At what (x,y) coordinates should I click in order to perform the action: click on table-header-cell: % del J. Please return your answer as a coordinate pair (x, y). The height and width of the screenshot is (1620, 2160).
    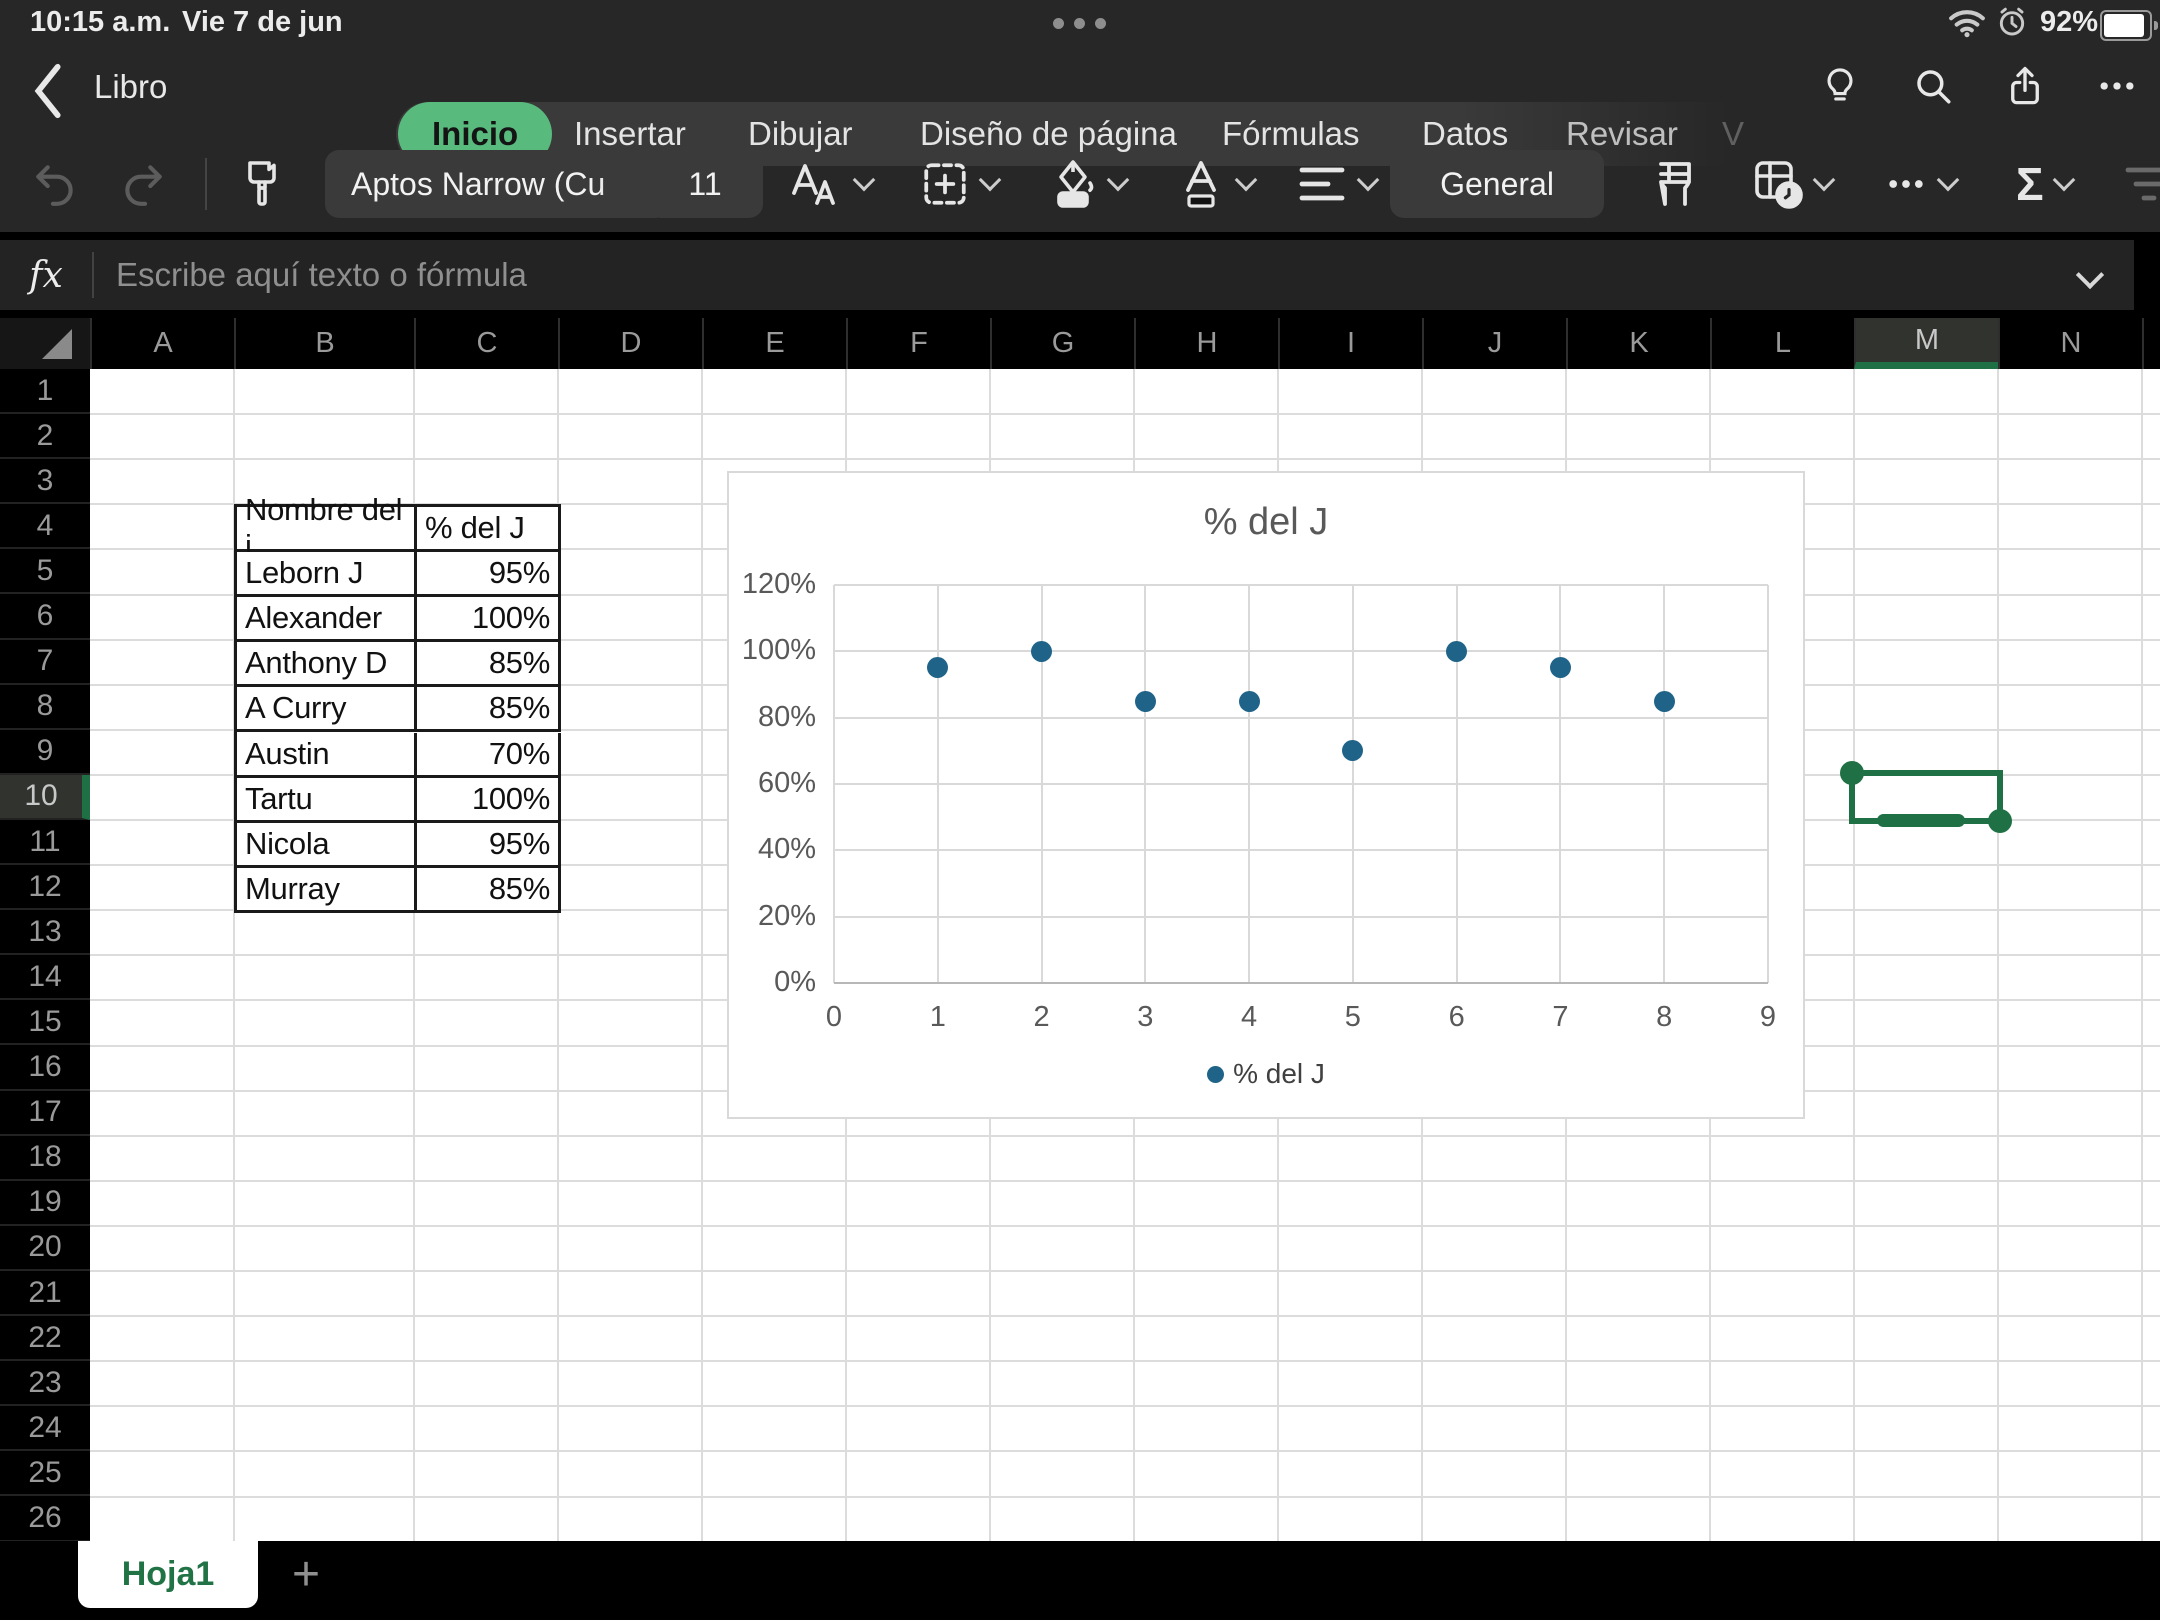
    Looking at the image, I should click on (489, 530).